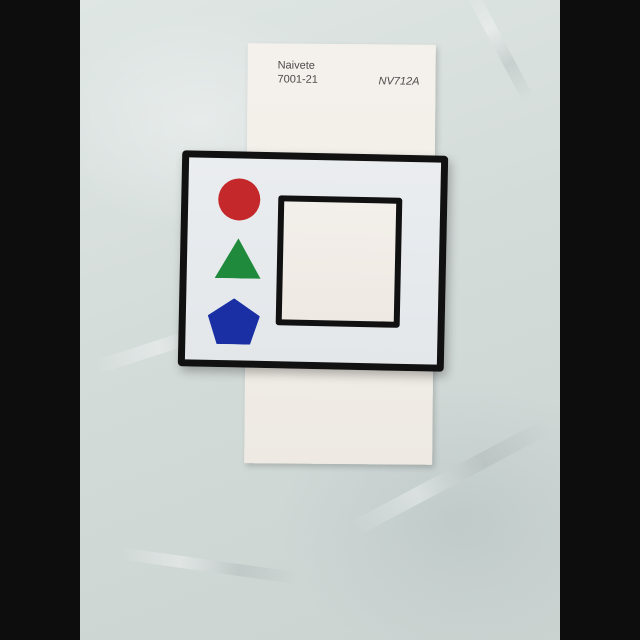  Describe the element at coordinates (296, 65) in the screenshot. I see `swatch-color-name: Naivete` at that location.